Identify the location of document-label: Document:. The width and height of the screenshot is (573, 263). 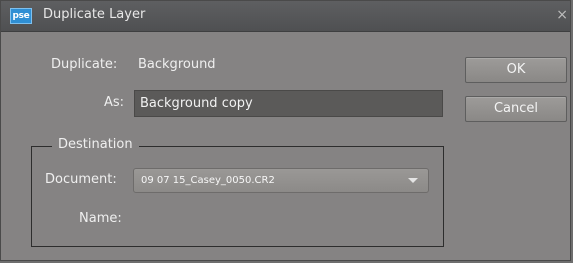
(81, 179).